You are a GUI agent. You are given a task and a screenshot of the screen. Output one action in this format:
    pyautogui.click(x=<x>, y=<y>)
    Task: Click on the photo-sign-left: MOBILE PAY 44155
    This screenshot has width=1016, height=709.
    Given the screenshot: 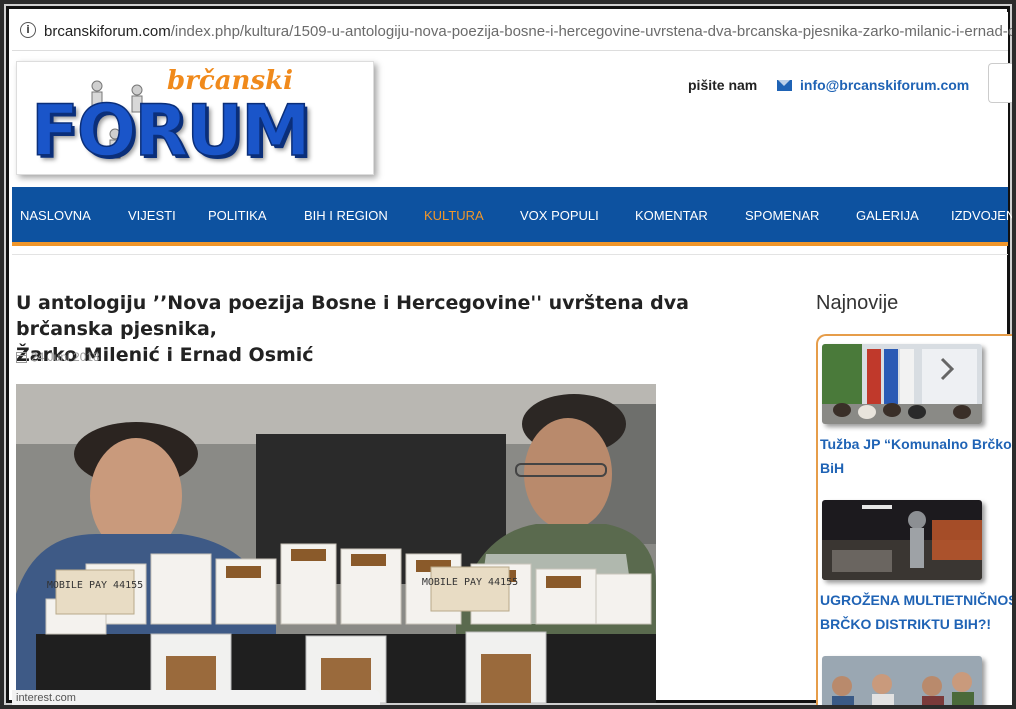 What is the action you would take?
    pyautogui.click(x=95, y=585)
    